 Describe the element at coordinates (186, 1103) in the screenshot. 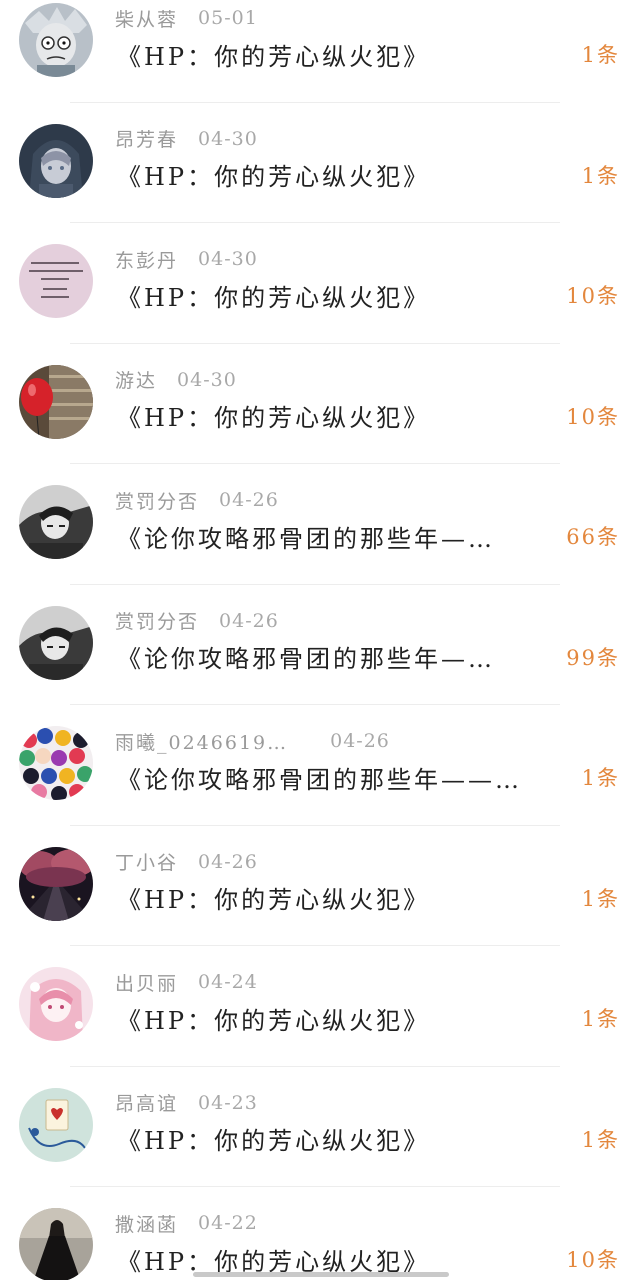

I see `comment-meta: 昂高谊 04-23` at that location.